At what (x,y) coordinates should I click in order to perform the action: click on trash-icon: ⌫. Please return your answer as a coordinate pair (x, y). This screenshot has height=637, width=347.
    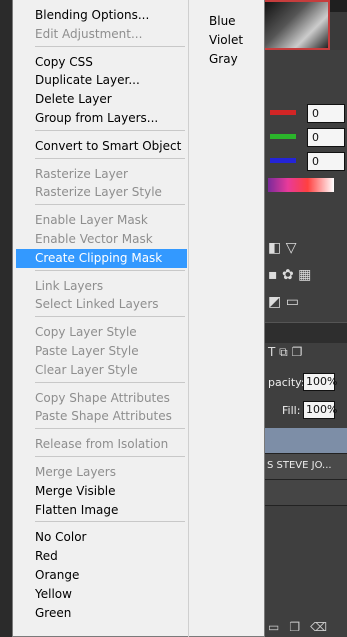
    Looking at the image, I should click on (323, 627).